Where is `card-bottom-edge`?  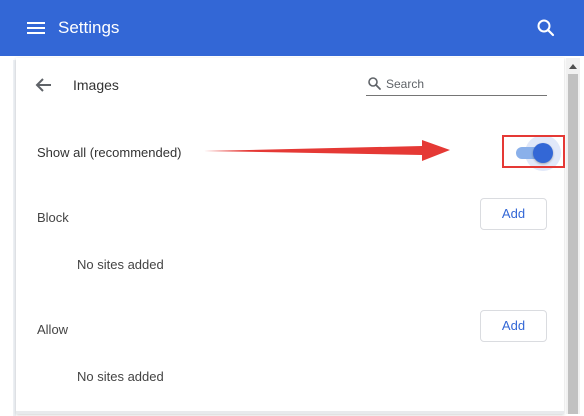 card-bottom-edge is located at coordinates (290, 412).